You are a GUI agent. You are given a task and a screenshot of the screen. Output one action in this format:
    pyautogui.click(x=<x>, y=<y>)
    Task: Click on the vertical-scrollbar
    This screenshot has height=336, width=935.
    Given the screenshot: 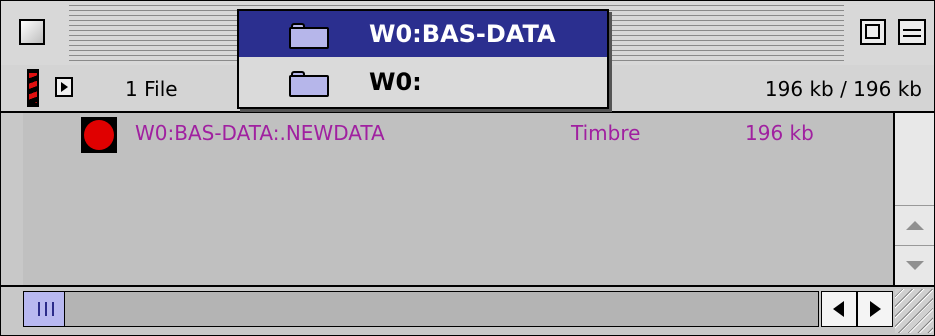 What is the action you would take?
    pyautogui.click(x=913, y=199)
    